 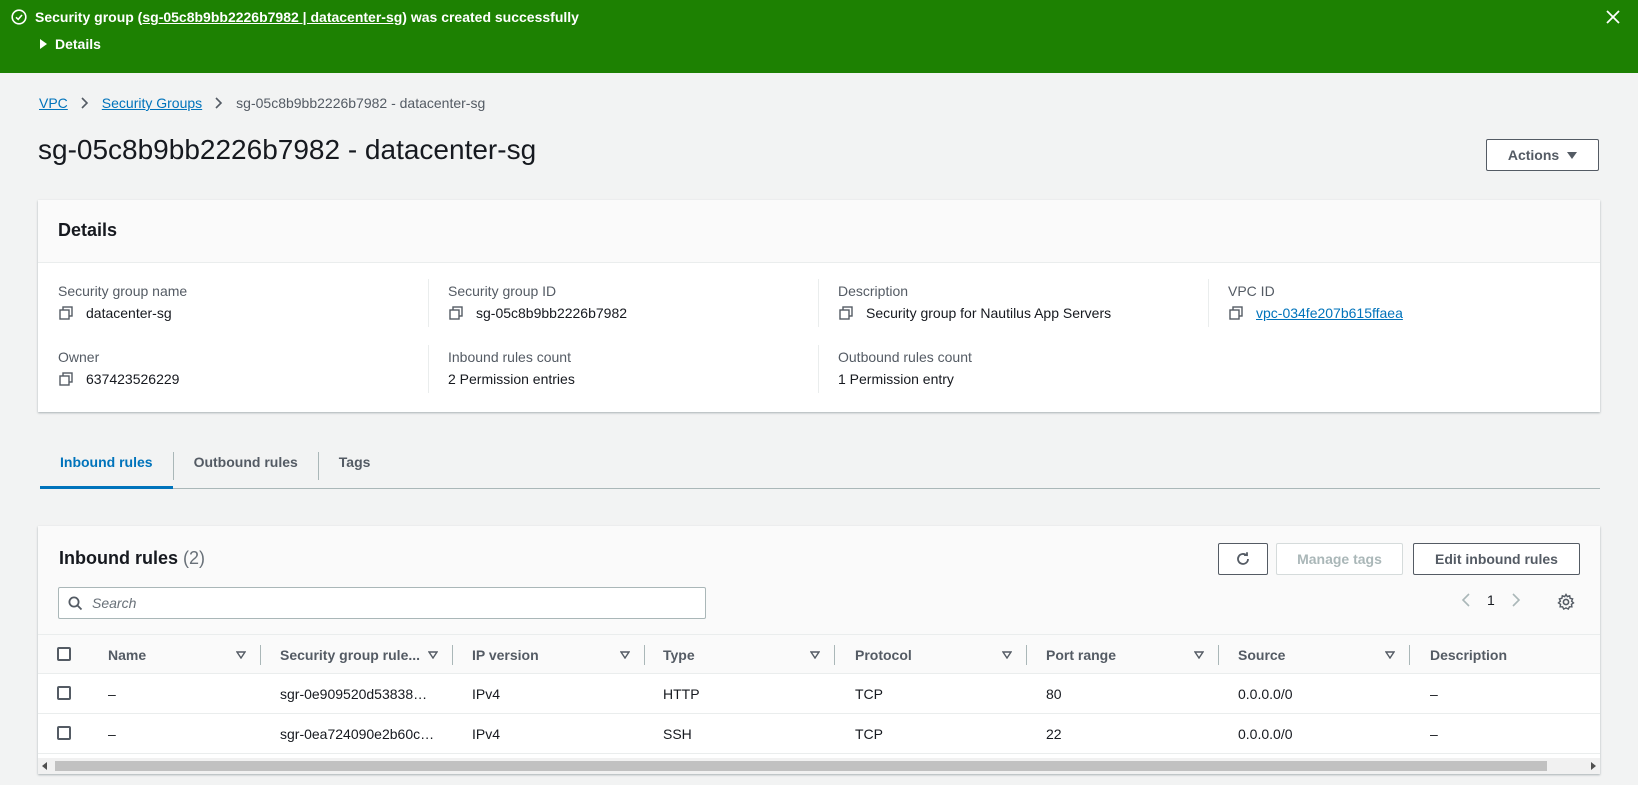 I want to click on edit-inbound-rules-button: Edit inbound rules, so click(x=1496, y=559).